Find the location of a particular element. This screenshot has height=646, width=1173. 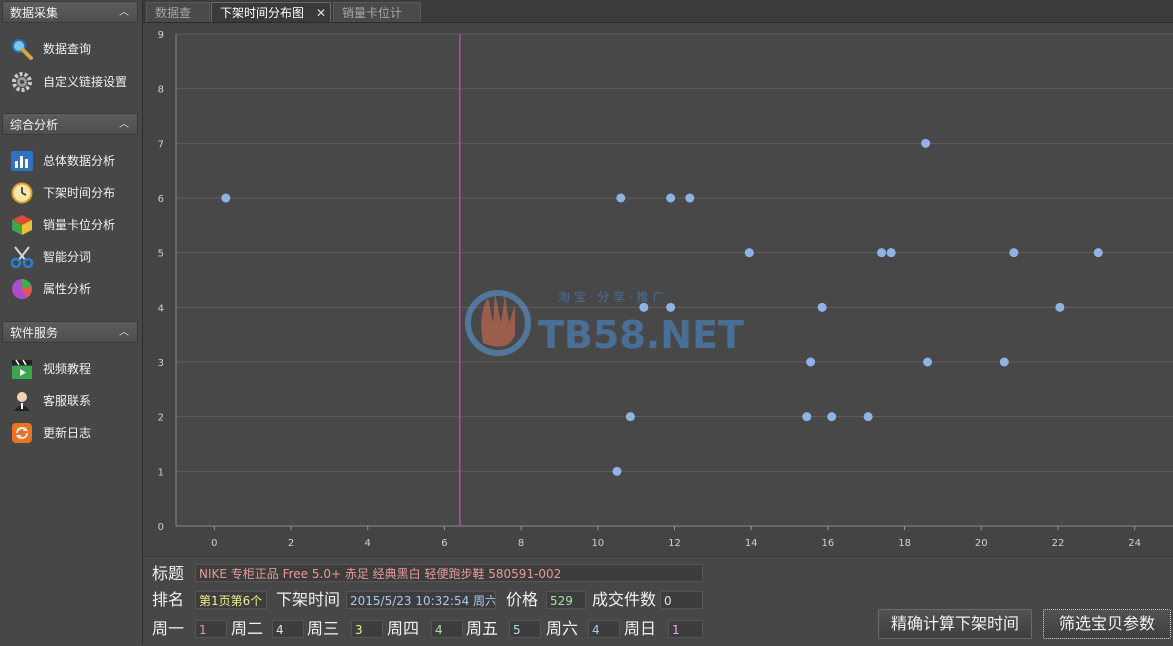

sidebar-item-attribute-analysis: 属性分析 is located at coordinates (75, 289).